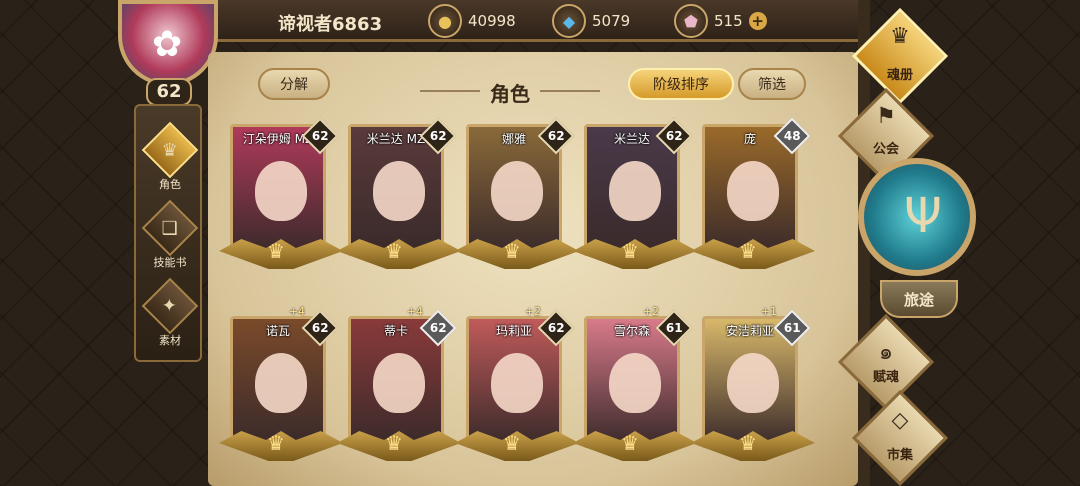 Image resolution: width=1080 pixels, height=486 pixels. Describe the element at coordinates (772, 84) in the screenshot. I see `filter-button: 筛选` at that location.